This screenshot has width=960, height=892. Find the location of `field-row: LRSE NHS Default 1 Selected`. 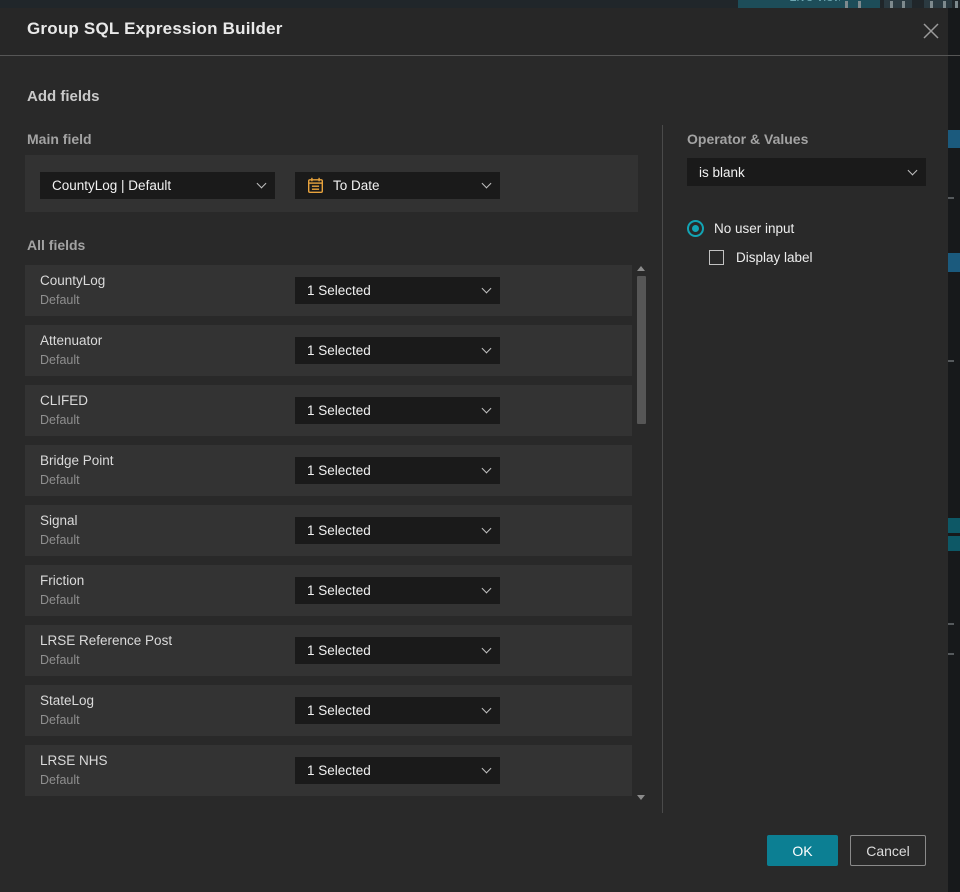

field-row: LRSE NHS Default 1 Selected is located at coordinates (328, 770).